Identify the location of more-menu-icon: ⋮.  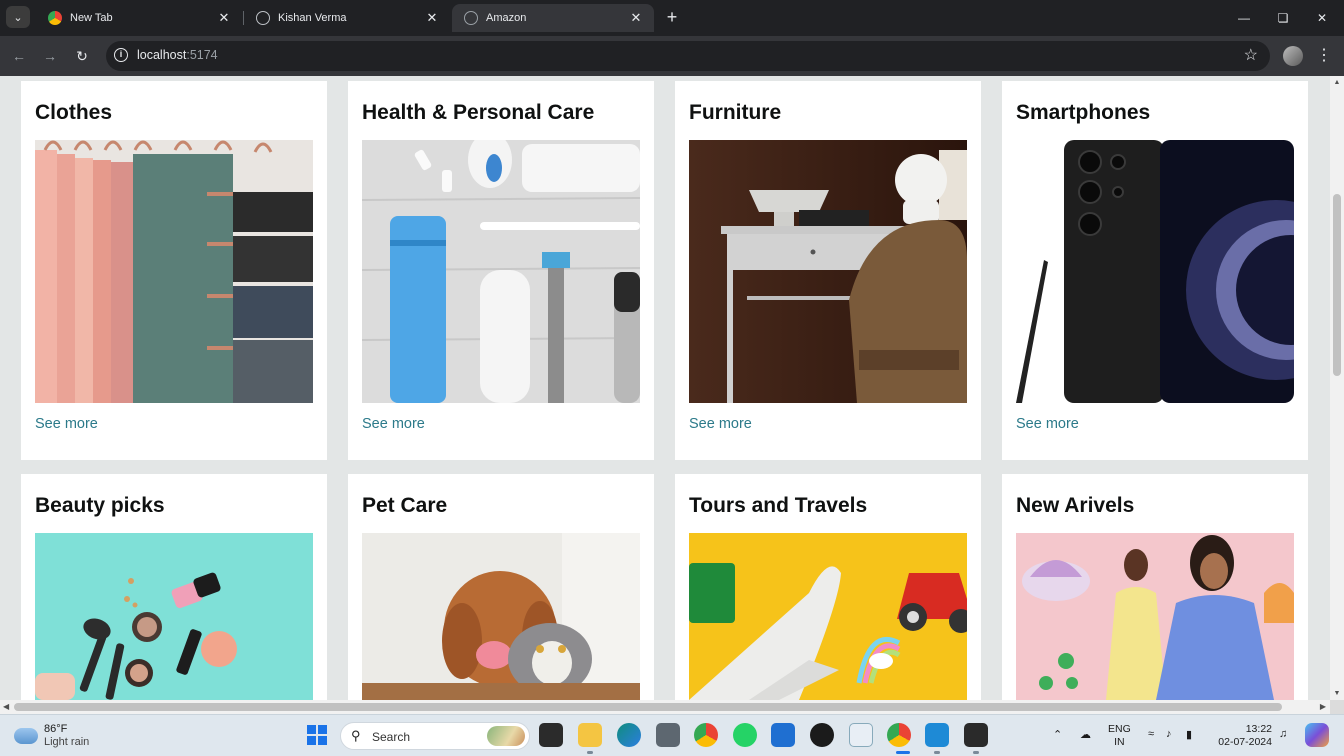
(1324, 56).